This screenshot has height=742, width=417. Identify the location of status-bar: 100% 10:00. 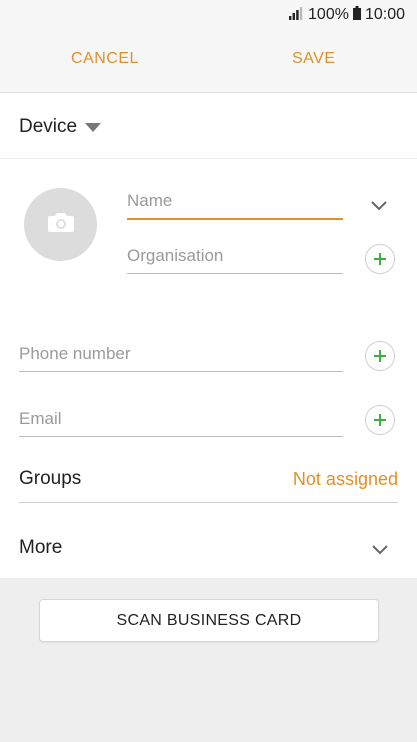
(208, 15).